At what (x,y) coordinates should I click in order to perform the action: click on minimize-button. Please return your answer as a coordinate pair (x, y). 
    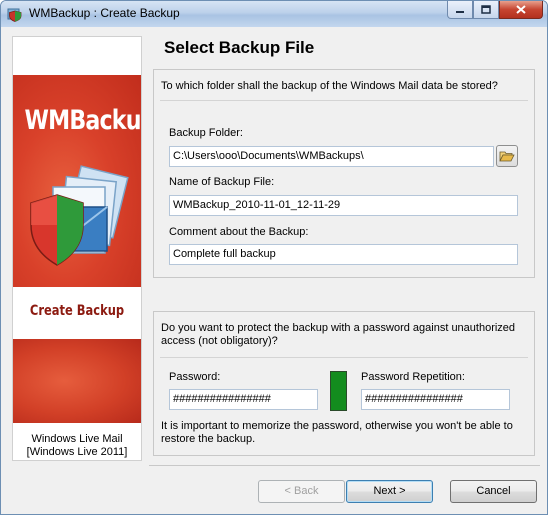
    Looking at the image, I should click on (460, 10).